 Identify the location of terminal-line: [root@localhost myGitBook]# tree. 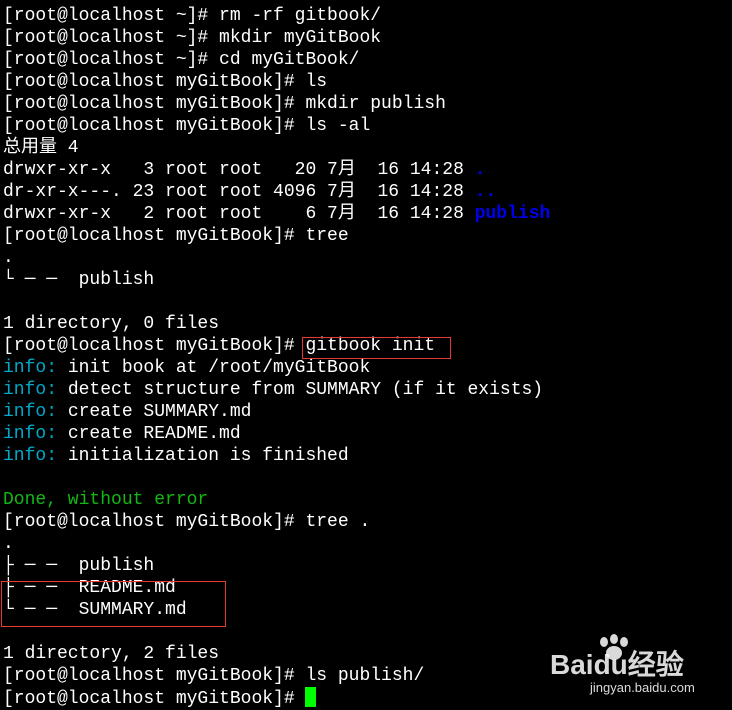
(176, 236).